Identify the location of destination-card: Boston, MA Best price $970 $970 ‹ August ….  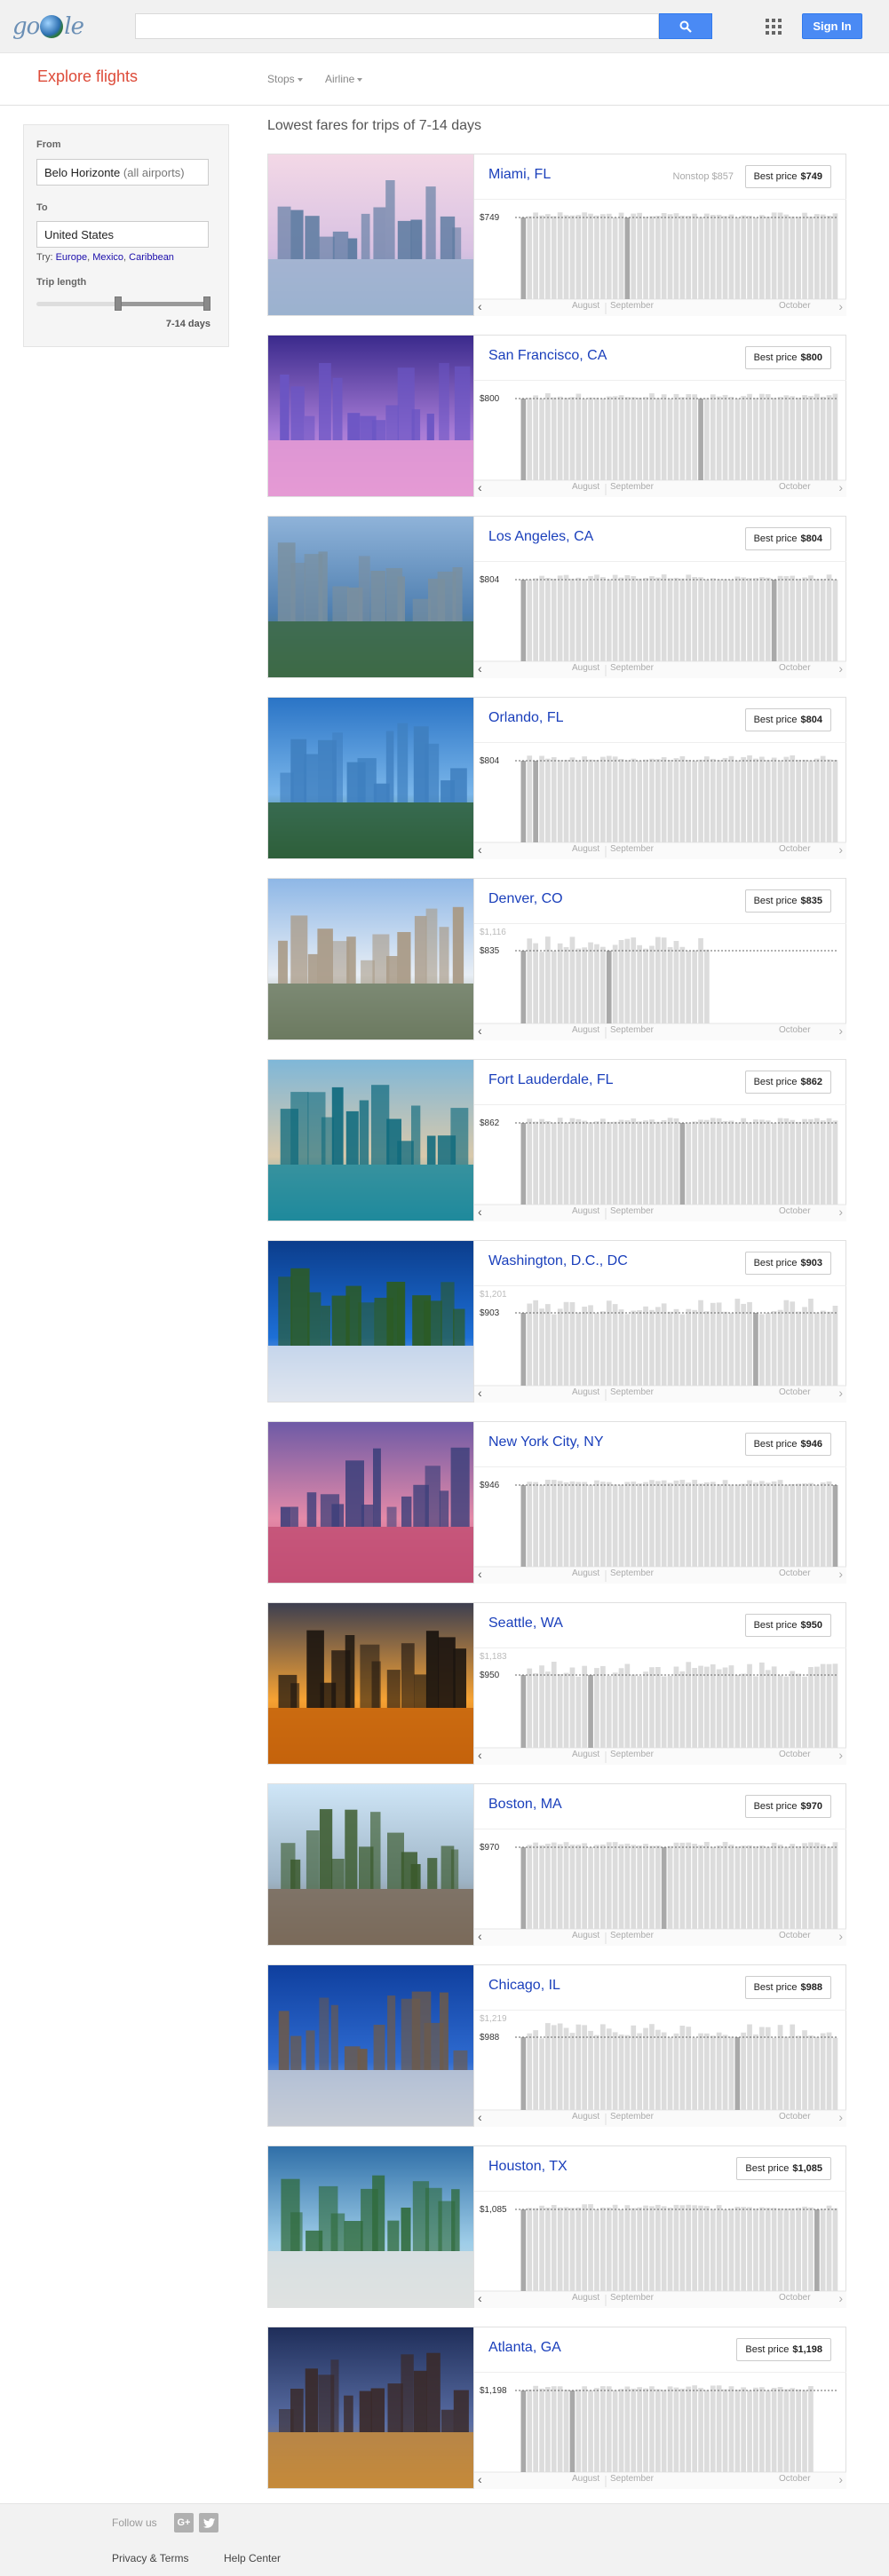
(556, 1864).